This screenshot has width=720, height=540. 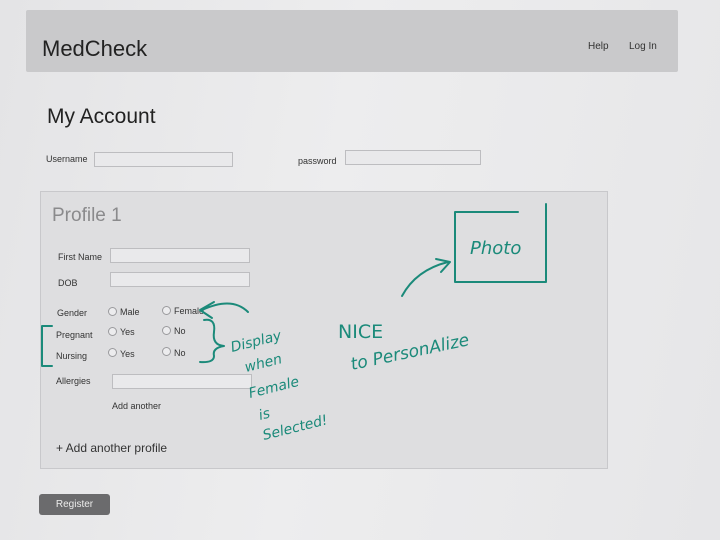 I want to click on display-note-line-3: Female, so click(x=274, y=388).